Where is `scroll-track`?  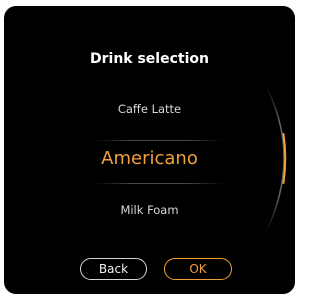 scroll-track is located at coordinates (275, 159).